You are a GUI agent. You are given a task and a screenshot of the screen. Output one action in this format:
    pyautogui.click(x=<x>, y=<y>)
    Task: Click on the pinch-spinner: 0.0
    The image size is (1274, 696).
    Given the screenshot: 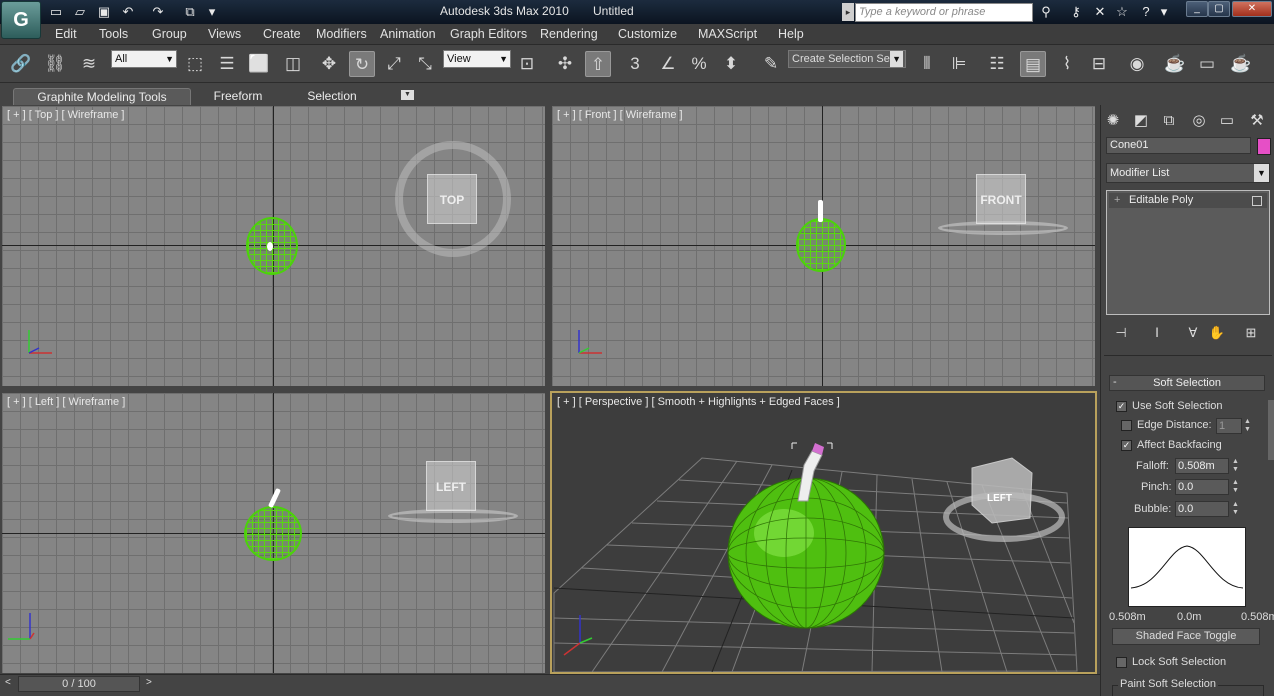 What is the action you would take?
    pyautogui.click(x=1202, y=487)
    